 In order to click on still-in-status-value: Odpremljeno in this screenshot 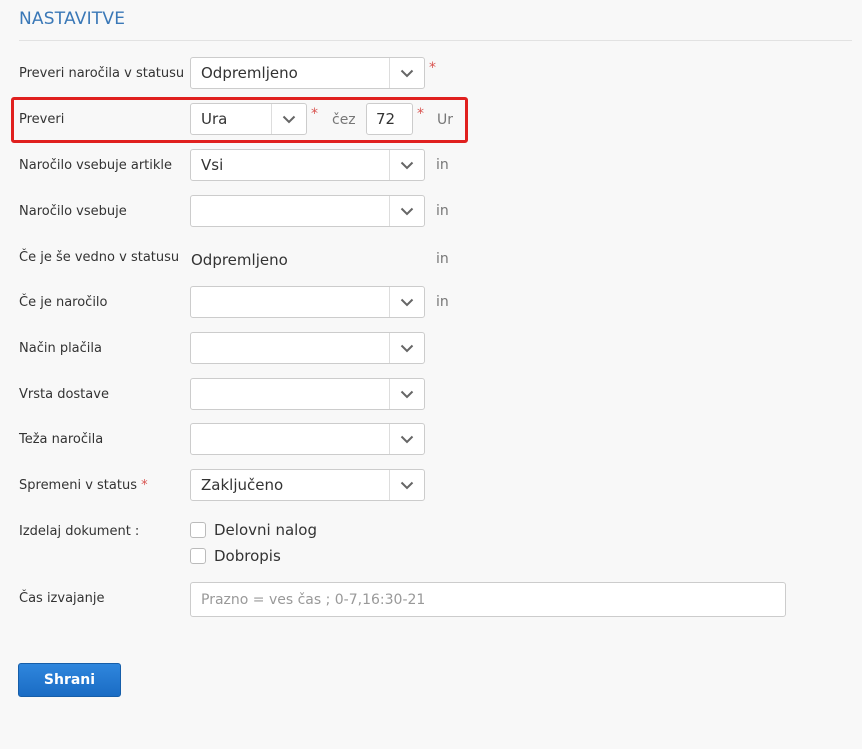, I will do `click(239, 260)`.